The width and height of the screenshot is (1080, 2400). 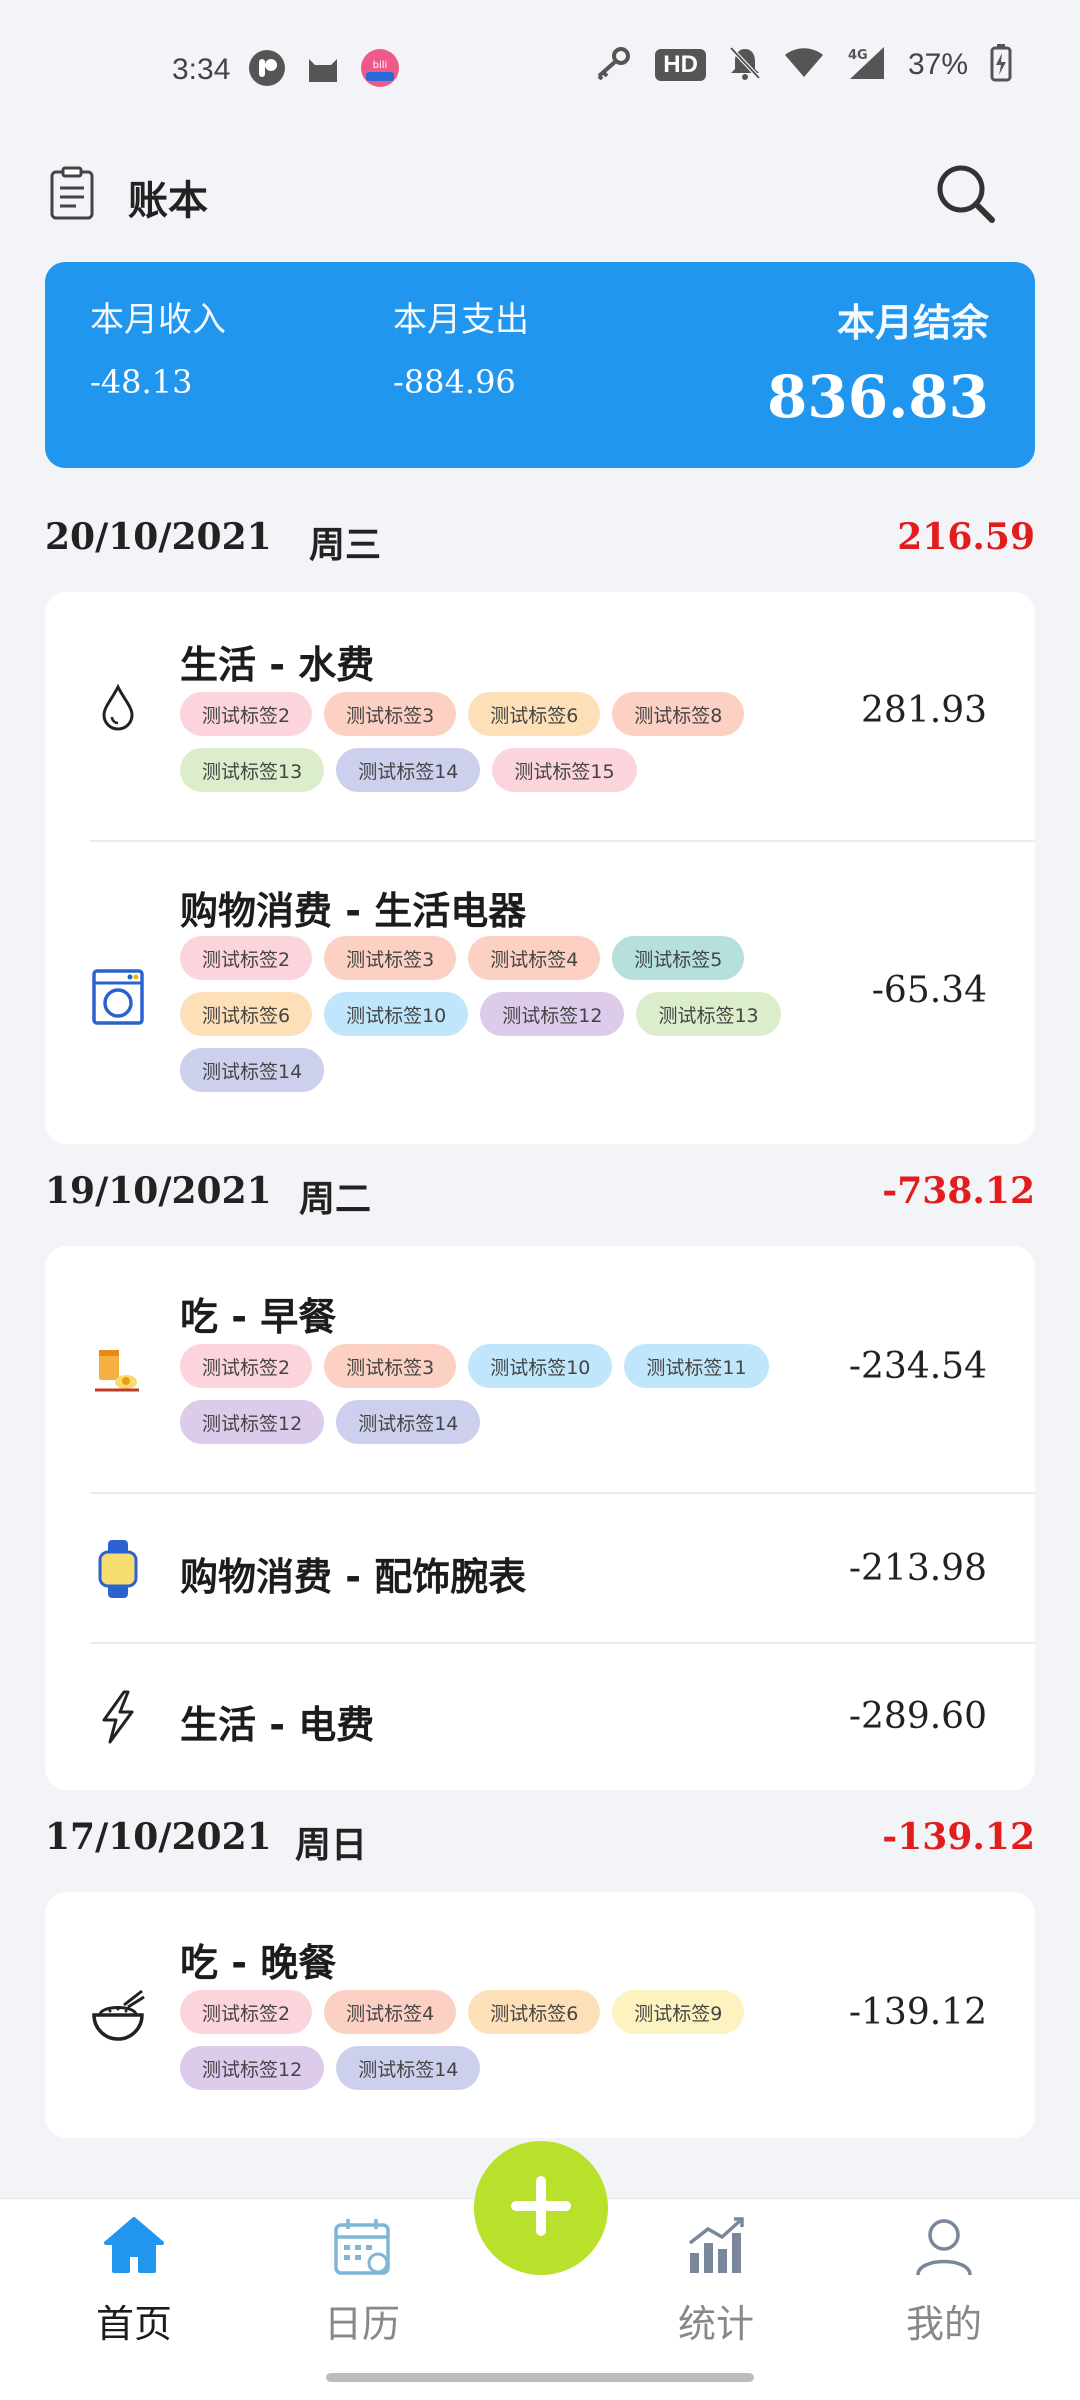 What do you see at coordinates (943, 2324) in the screenshot?
I see `nav-label: 我的` at bounding box center [943, 2324].